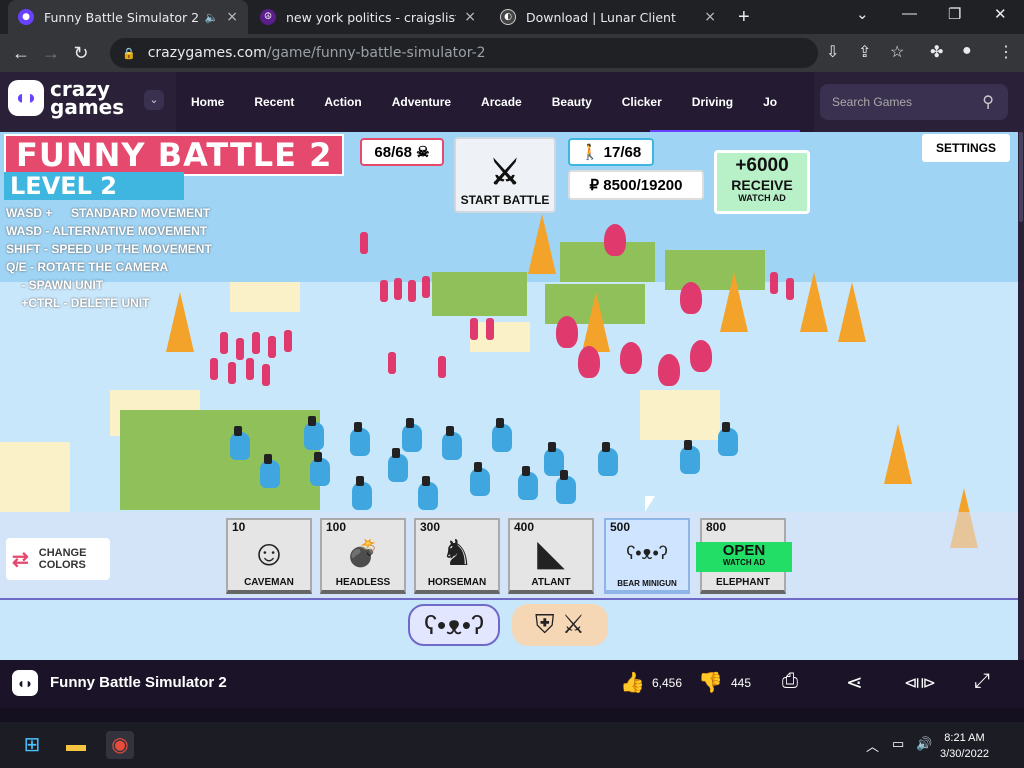  Describe the element at coordinates (572, 102) in the screenshot. I see `nav-beauty: Beauty` at that location.